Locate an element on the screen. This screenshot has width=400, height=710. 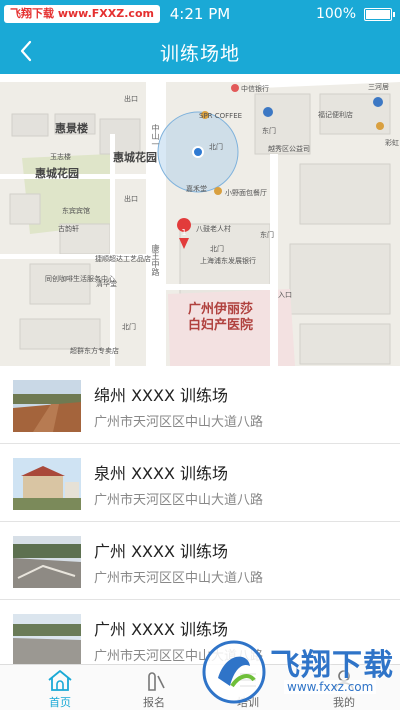
map-label: 玉志楼 is located at coordinates (60, 157).